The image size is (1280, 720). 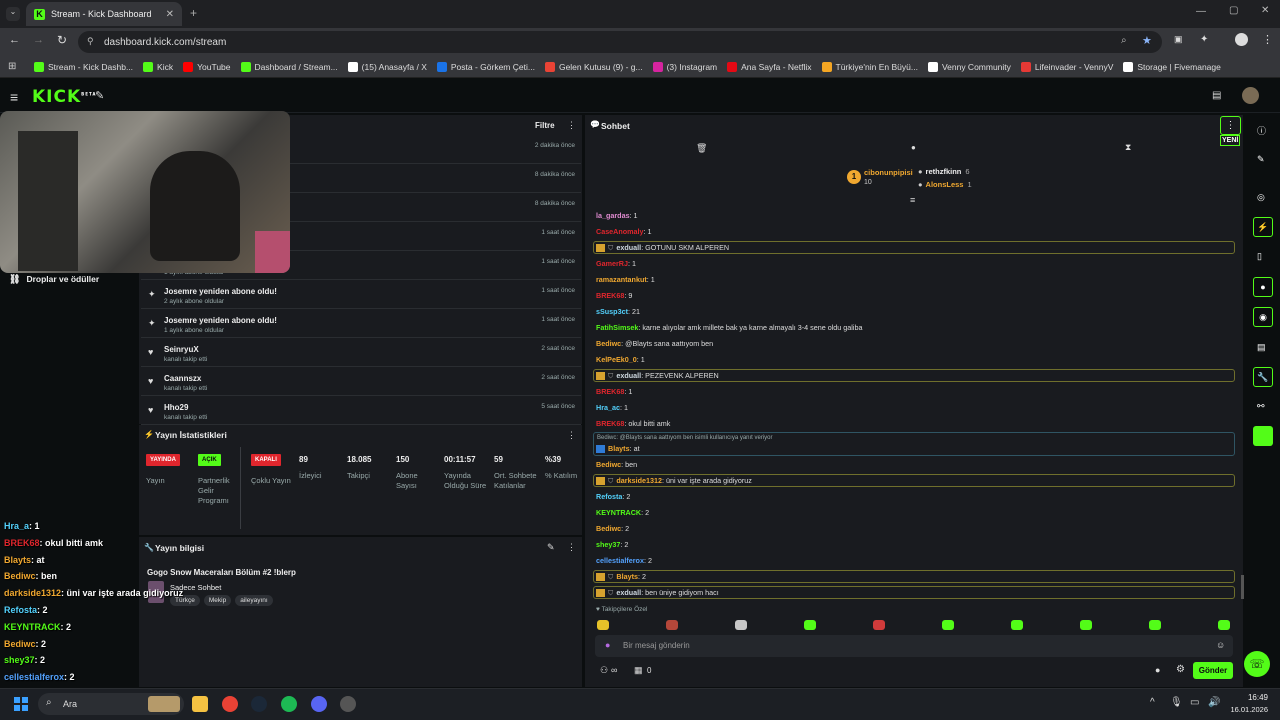 I want to click on discord-icon, so click(x=319, y=704).